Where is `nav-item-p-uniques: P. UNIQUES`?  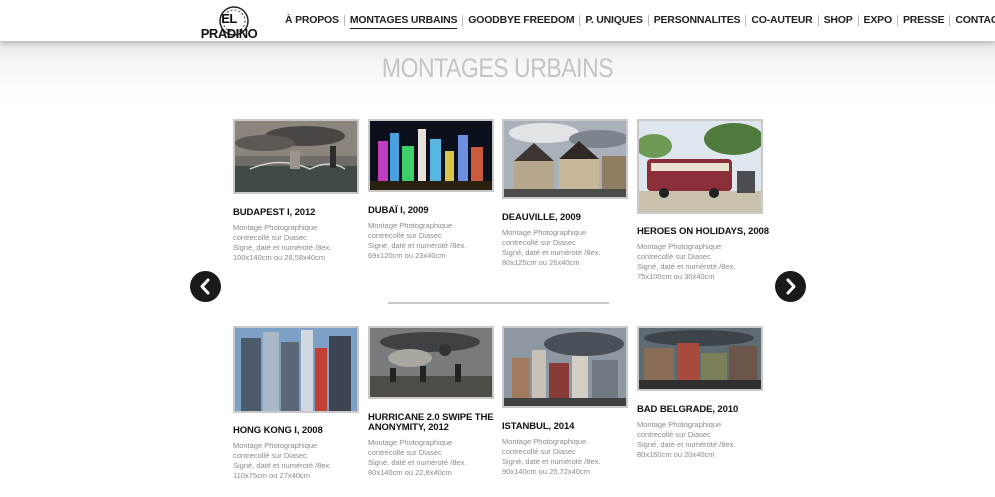
nav-item-p-uniques: P. UNIQUES is located at coordinates (613, 20).